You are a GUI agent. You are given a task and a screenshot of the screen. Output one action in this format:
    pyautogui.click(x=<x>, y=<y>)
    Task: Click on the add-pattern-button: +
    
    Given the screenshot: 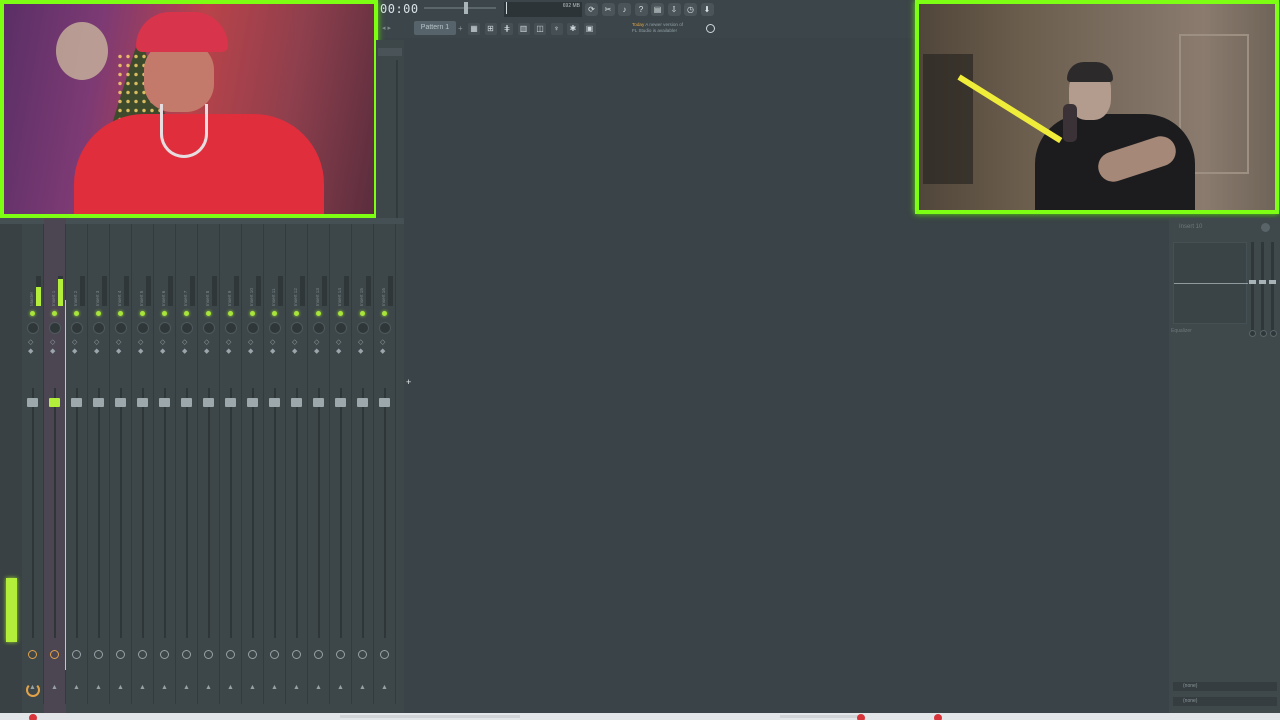 What is the action you would take?
    pyautogui.click(x=460, y=28)
    